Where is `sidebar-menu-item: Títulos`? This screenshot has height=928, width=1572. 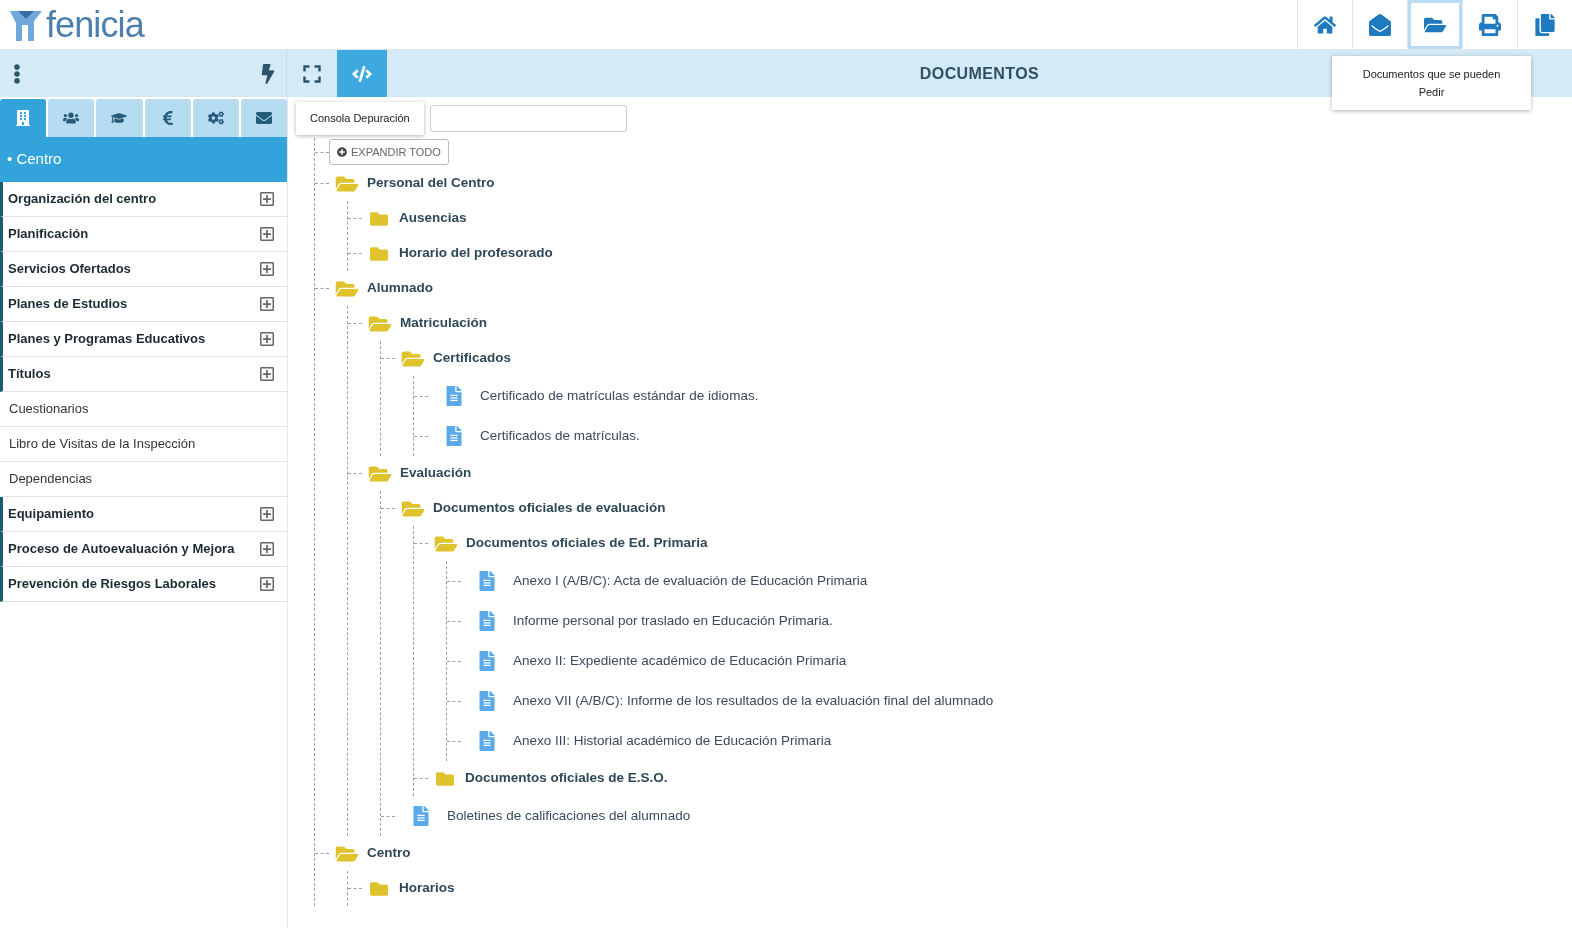
sidebar-menu-item: Títulos is located at coordinates (143, 374).